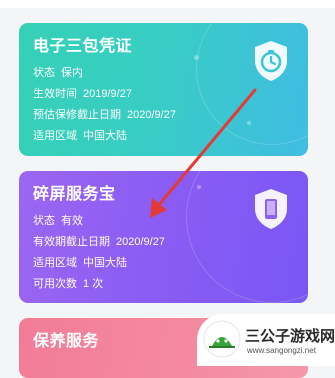 This screenshot has width=335, height=378. What do you see at coordinates (271, 61) in the screenshot?
I see `shield-clock-icon` at bounding box center [271, 61].